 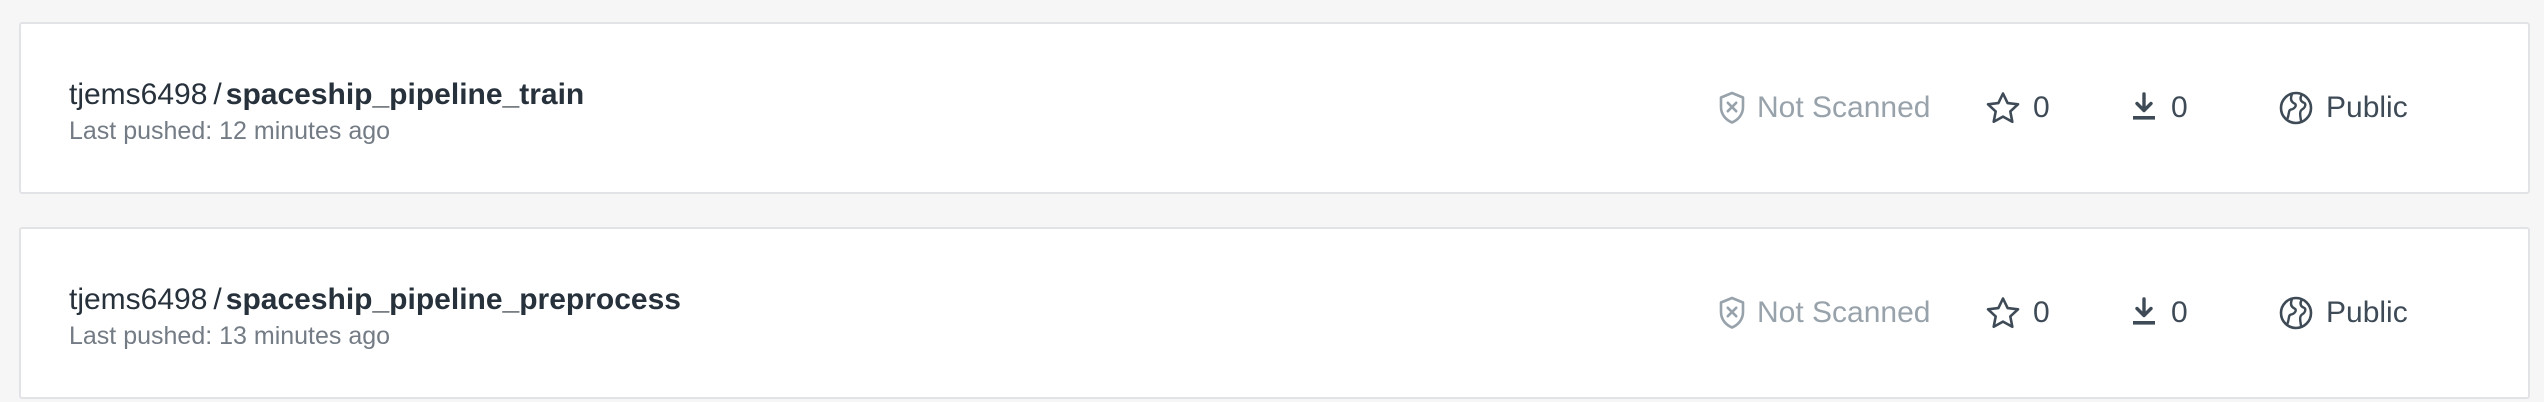 What do you see at coordinates (230, 131) in the screenshot?
I see `last-pushed-text: Last pushed: 12 minutes ago` at bounding box center [230, 131].